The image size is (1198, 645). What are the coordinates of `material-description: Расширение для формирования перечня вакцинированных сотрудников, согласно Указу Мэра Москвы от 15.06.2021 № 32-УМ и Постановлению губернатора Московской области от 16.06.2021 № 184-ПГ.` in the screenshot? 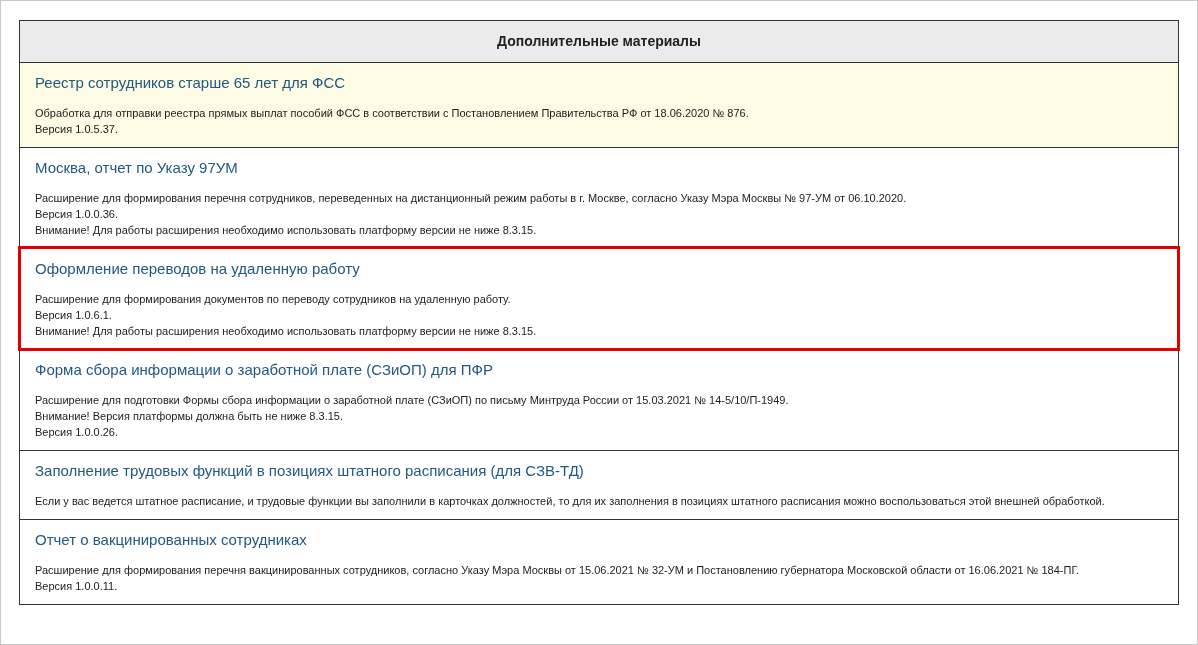 It's located at (558, 570).